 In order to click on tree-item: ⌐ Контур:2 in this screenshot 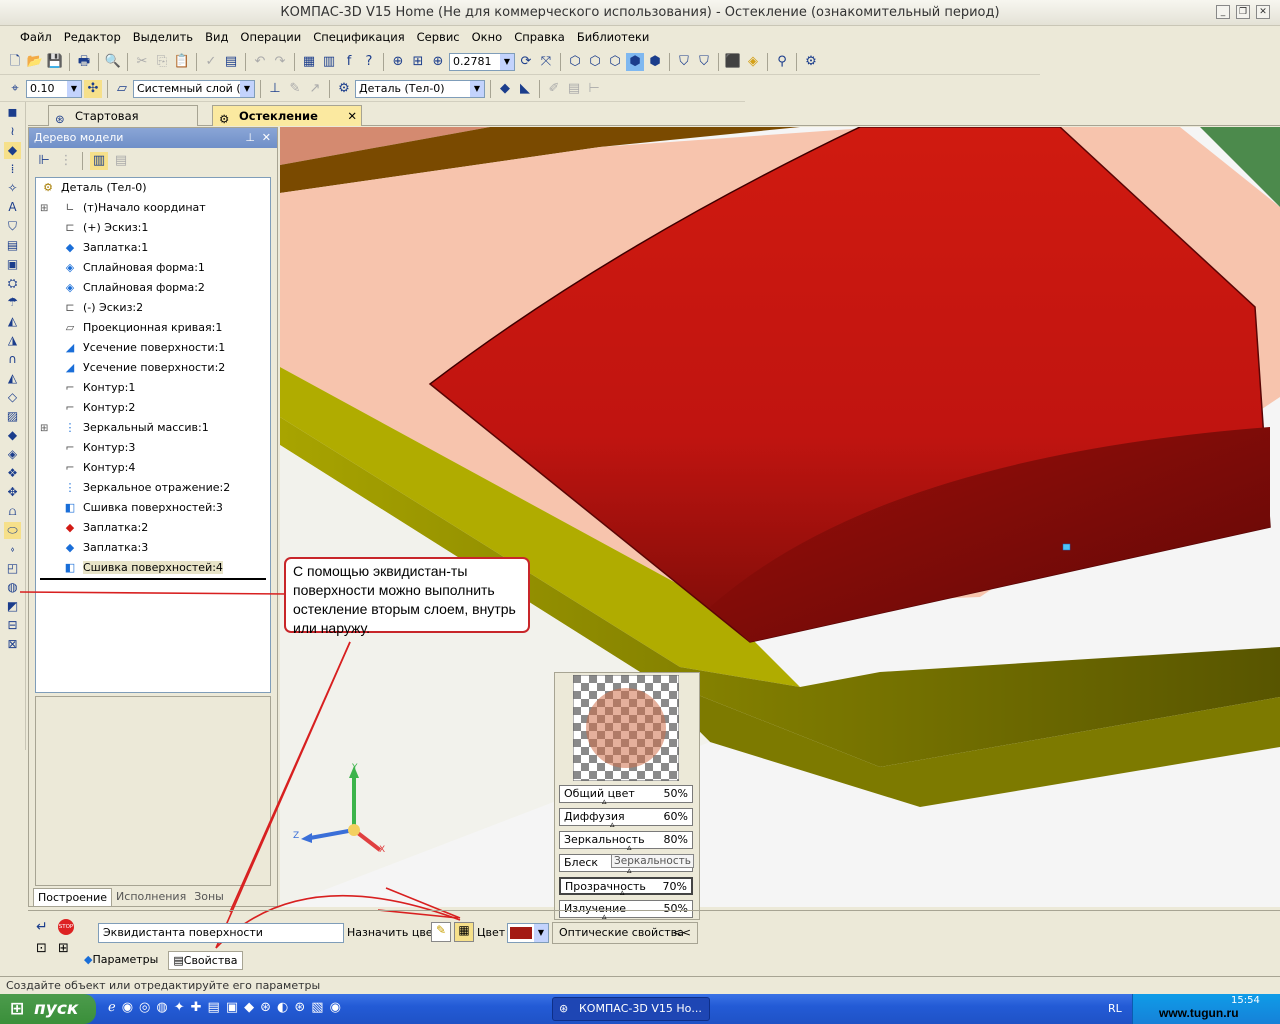, I will do `click(87, 408)`.